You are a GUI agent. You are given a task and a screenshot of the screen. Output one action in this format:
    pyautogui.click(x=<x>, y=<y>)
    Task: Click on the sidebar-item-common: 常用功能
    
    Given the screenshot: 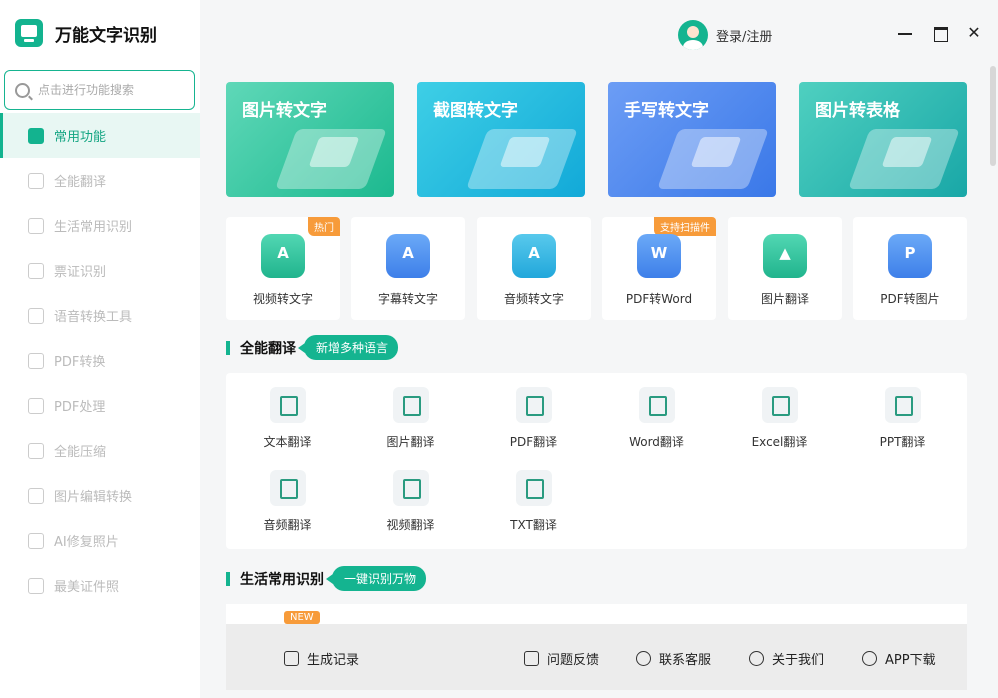 What is the action you would take?
    pyautogui.click(x=100, y=135)
    